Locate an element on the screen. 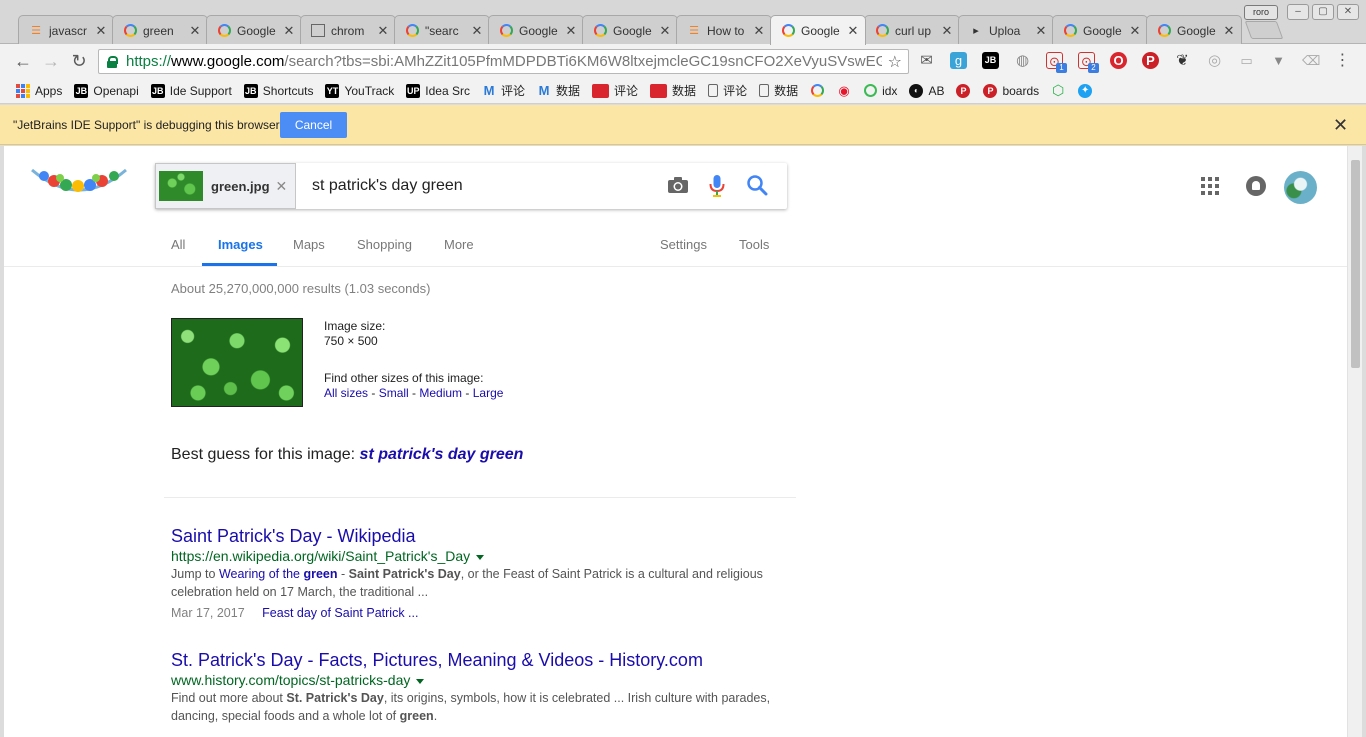 The height and width of the screenshot is (737, 1366). tab-all: All is located at coordinates (178, 244).